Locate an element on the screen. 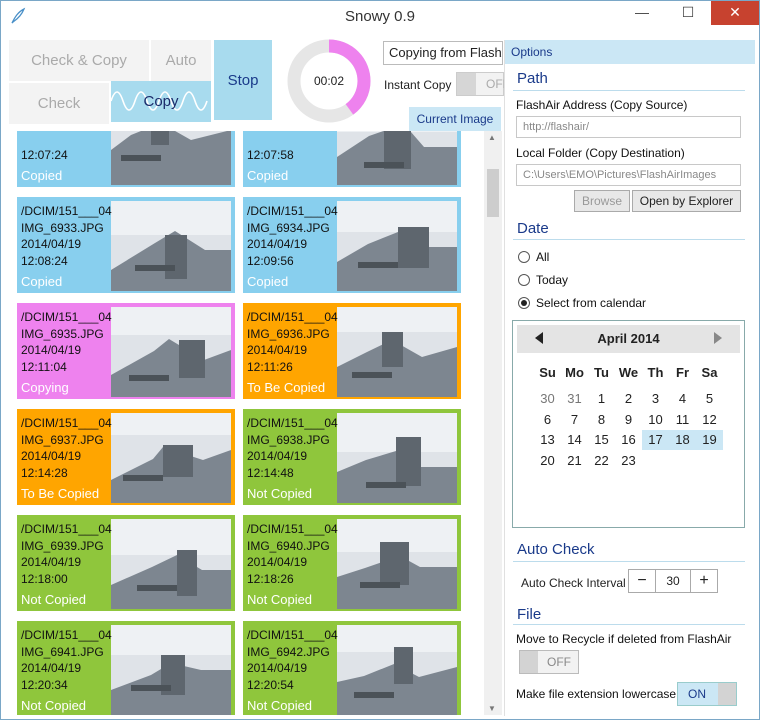 This screenshot has width=760, height=720. calendar-day: 7 is located at coordinates (574, 420).